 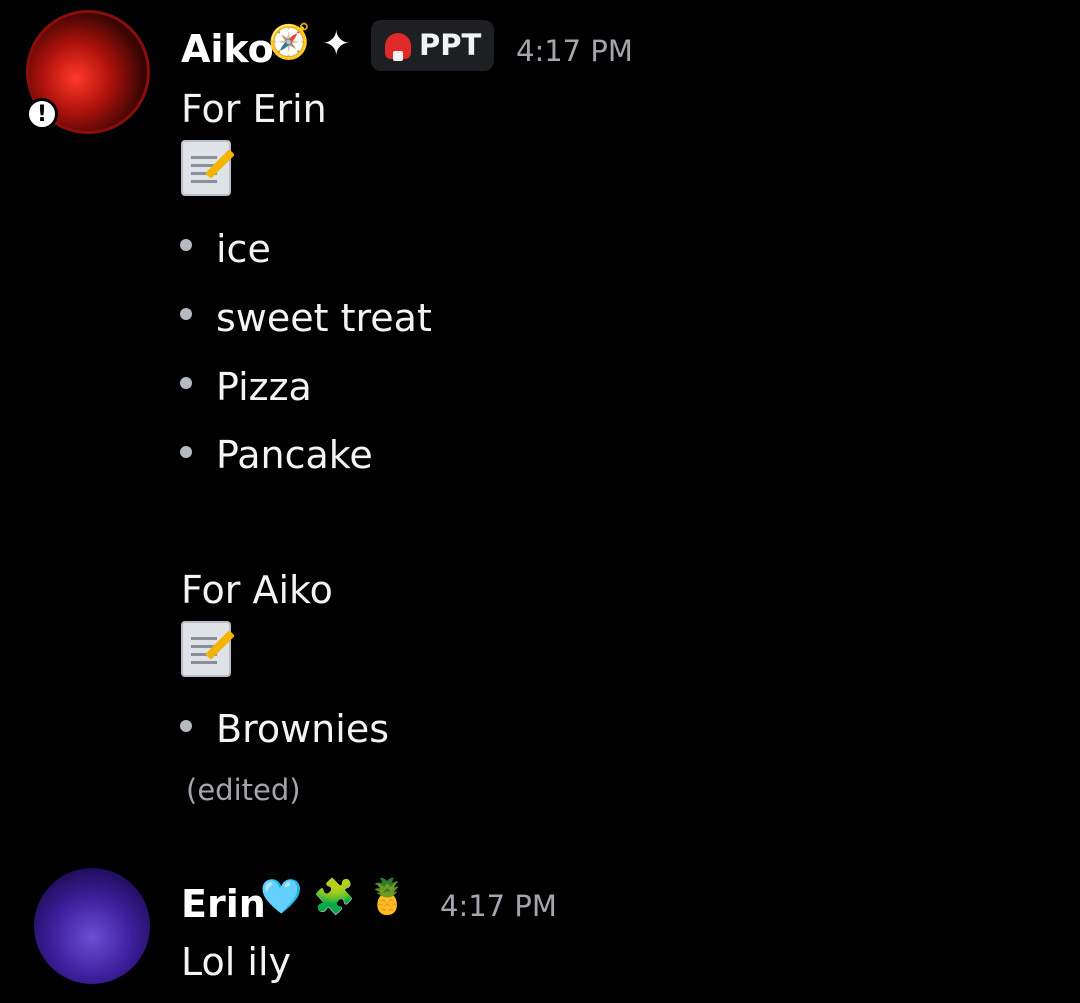 What do you see at coordinates (254, 109) in the screenshot?
I see `message-heading: For Erin` at bounding box center [254, 109].